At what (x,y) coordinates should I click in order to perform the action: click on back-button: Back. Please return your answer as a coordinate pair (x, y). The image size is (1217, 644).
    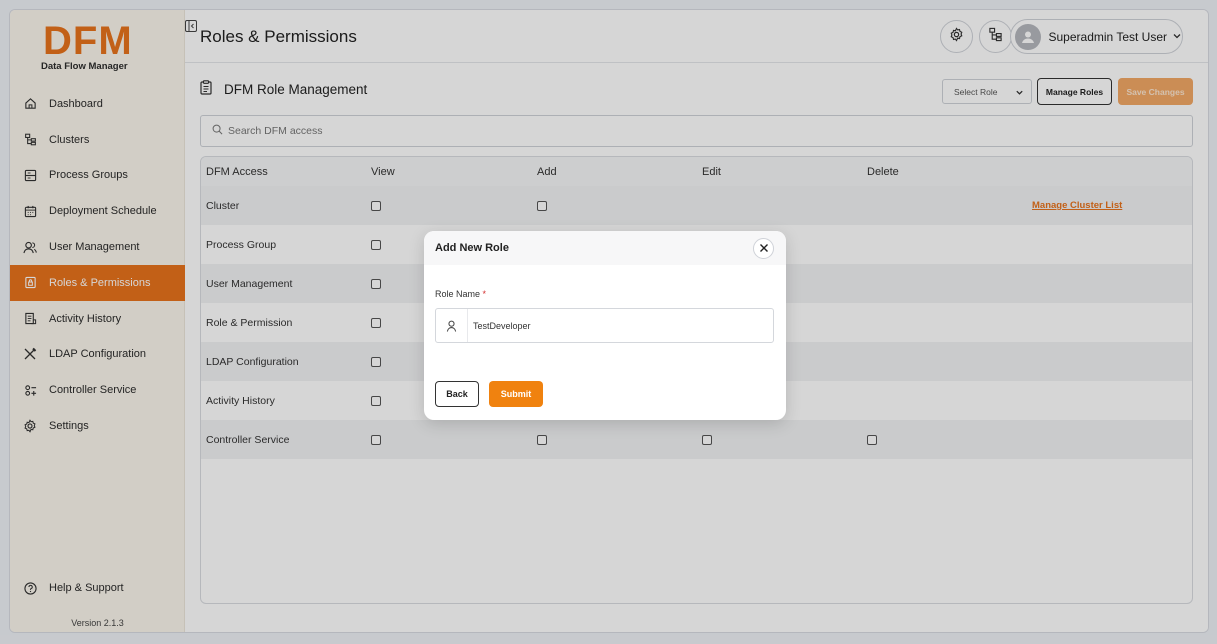
    Looking at the image, I should click on (457, 394).